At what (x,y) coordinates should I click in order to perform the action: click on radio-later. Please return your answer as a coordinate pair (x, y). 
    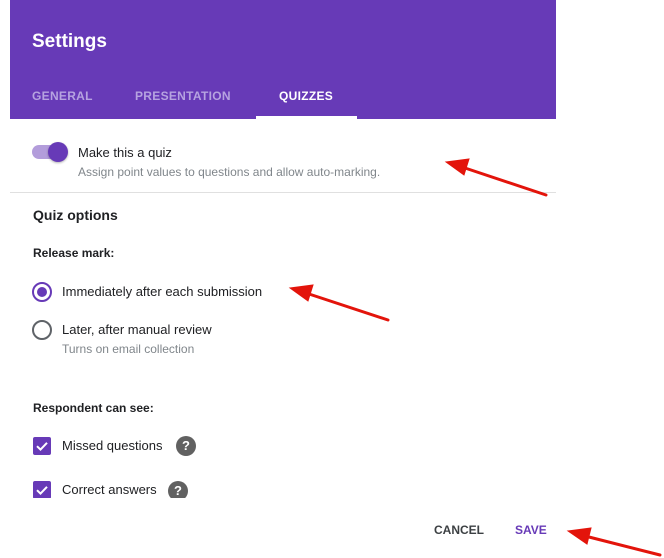
    Looking at the image, I should click on (42, 330).